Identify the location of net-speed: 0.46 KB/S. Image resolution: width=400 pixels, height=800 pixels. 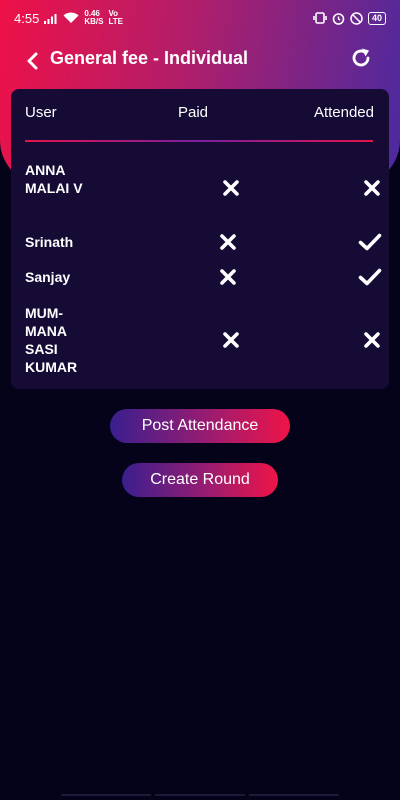
(93, 18).